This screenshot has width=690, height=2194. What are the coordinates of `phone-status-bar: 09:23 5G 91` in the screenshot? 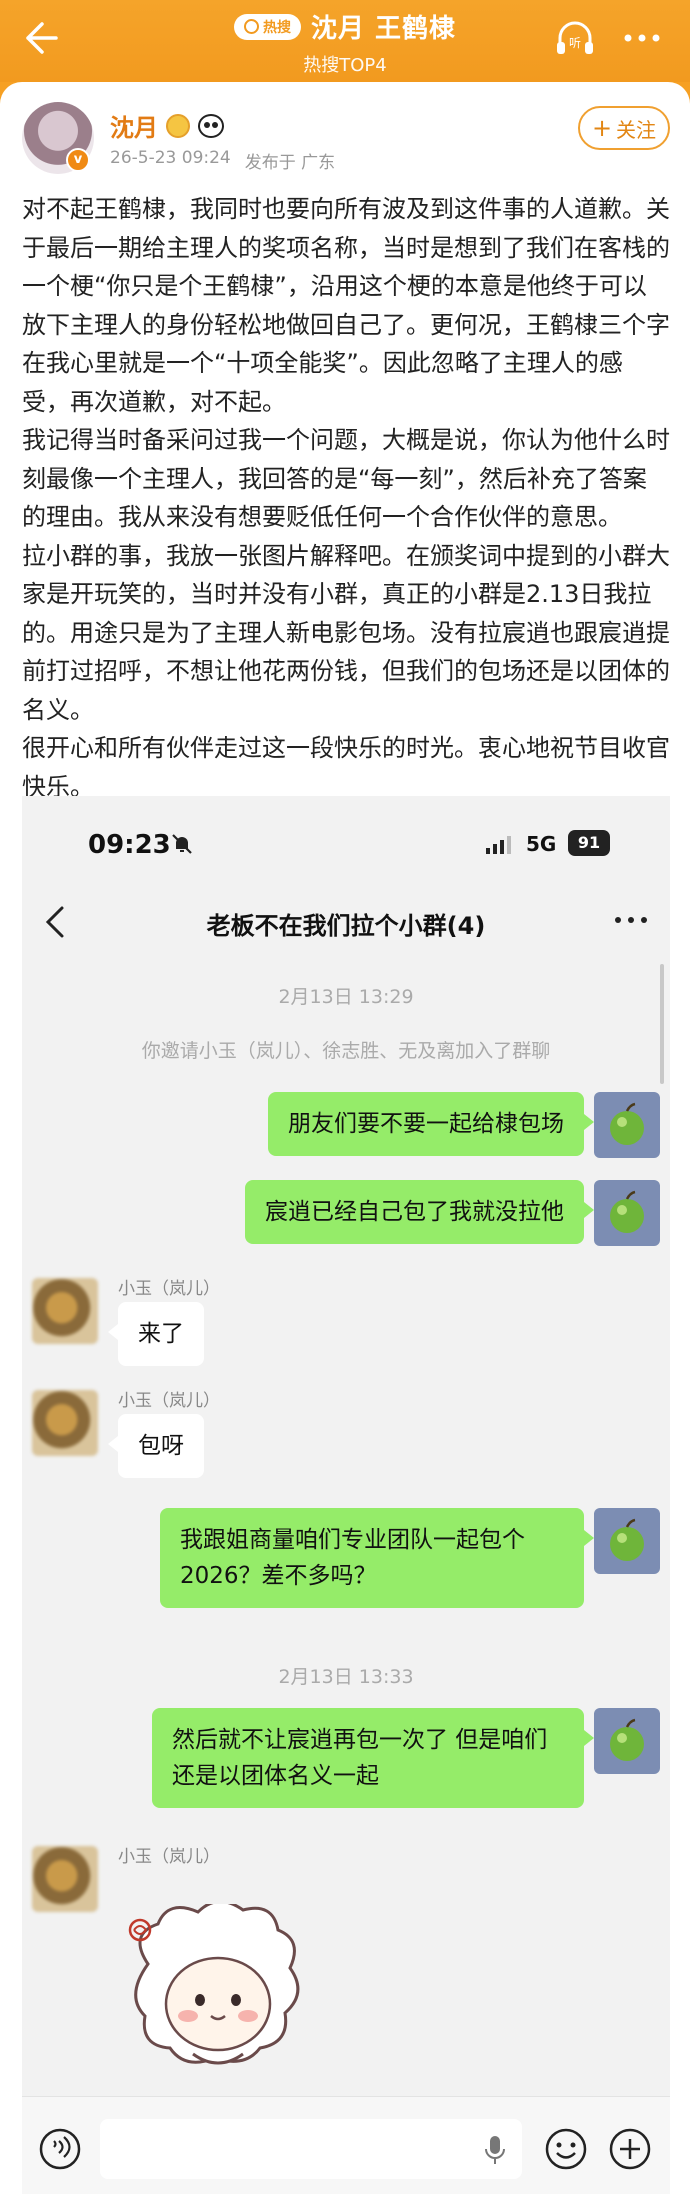 It's located at (346, 837).